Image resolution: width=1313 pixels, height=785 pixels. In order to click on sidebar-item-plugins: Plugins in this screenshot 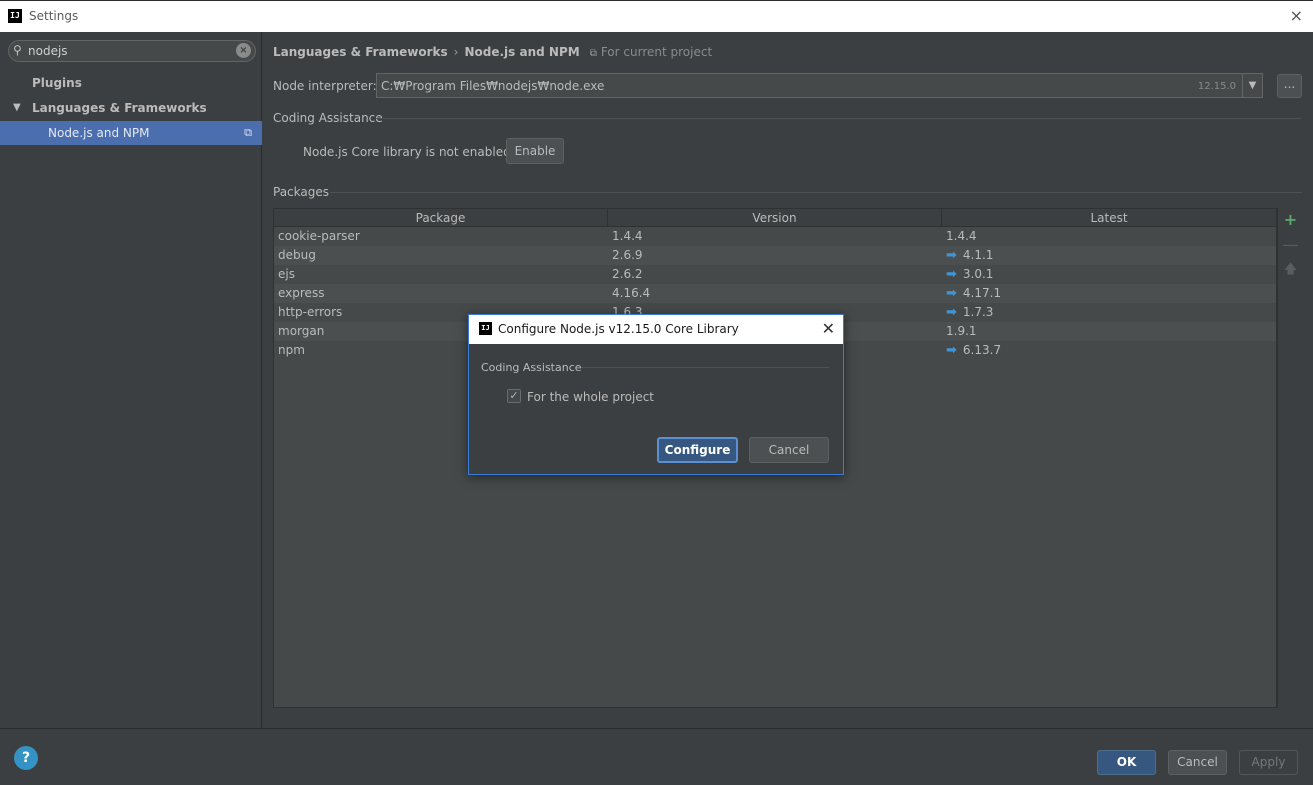, I will do `click(131, 83)`.